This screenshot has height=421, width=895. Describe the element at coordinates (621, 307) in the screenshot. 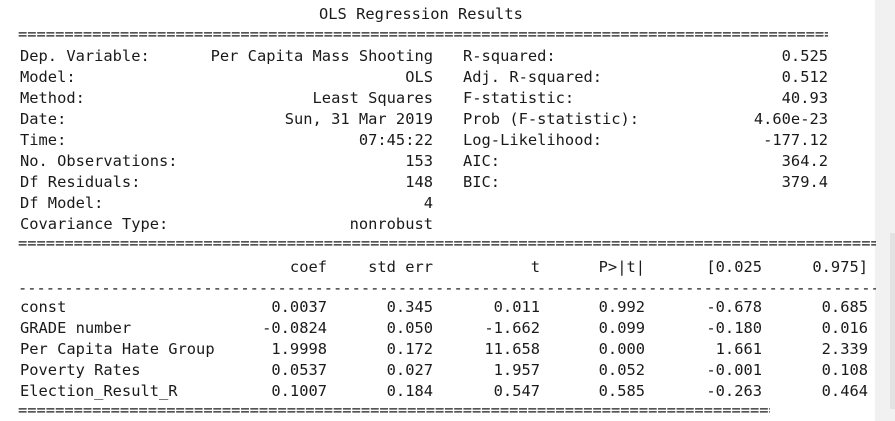

I see `p-value: 0.992` at that location.